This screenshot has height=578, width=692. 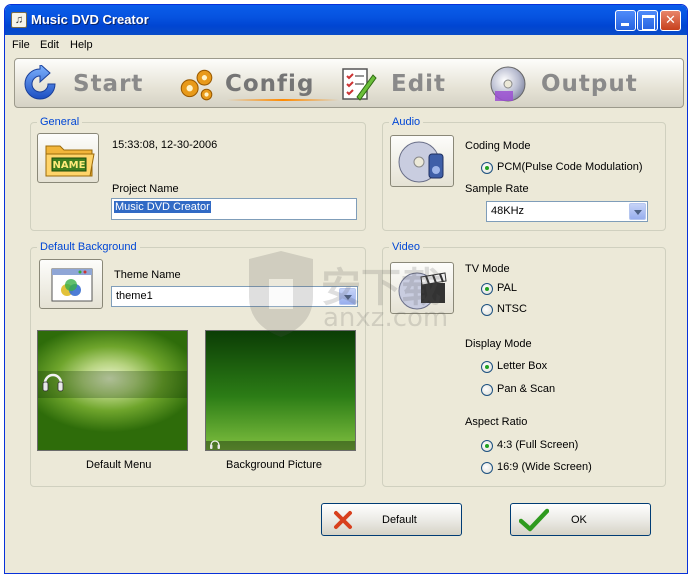 I want to click on display-mode-letterbox-label: Letter Box, so click(x=522, y=366).